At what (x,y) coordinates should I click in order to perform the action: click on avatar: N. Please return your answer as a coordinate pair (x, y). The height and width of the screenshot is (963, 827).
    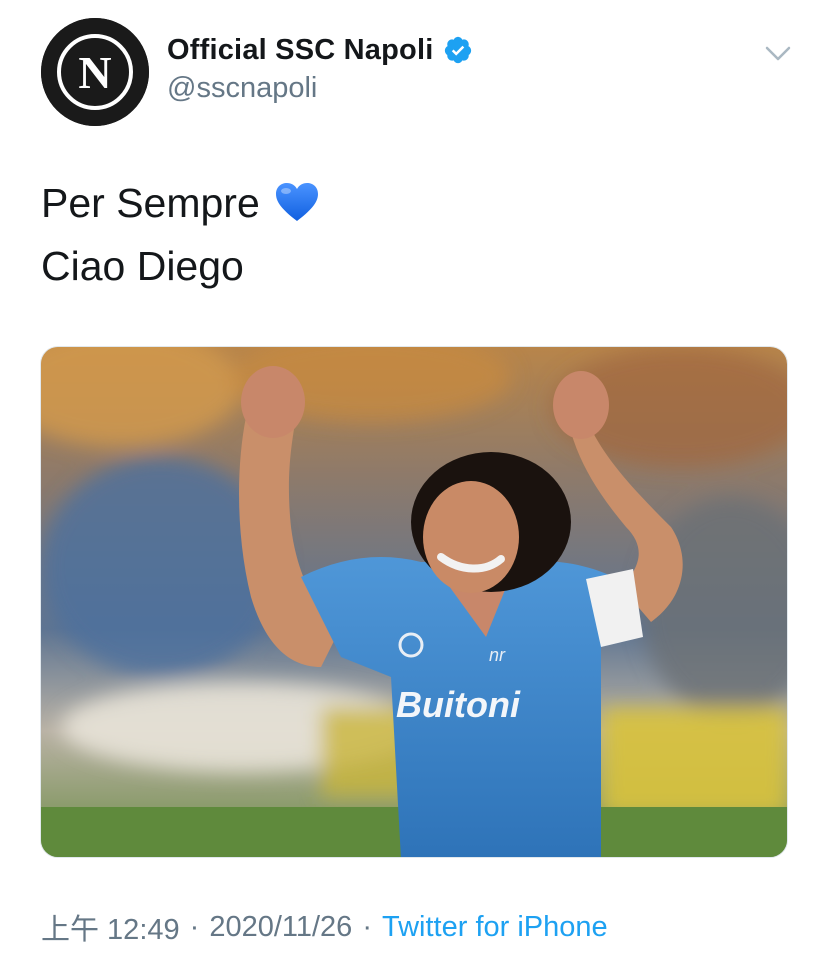
    Looking at the image, I should click on (95, 72).